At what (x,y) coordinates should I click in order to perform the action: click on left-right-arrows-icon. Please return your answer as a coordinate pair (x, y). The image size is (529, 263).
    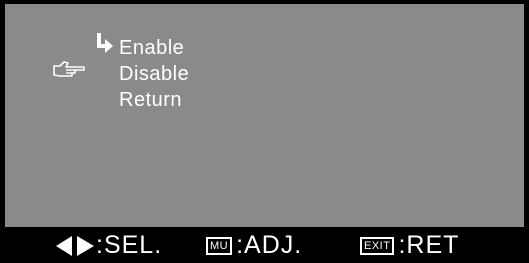
    Looking at the image, I should click on (75, 245).